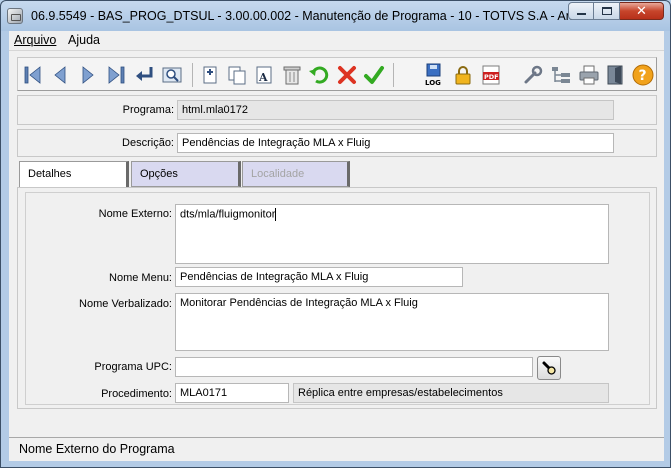 The image size is (671, 468). What do you see at coordinates (140, 278) in the screenshot?
I see `nome-menu-label: Nome Menu:` at bounding box center [140, 278].